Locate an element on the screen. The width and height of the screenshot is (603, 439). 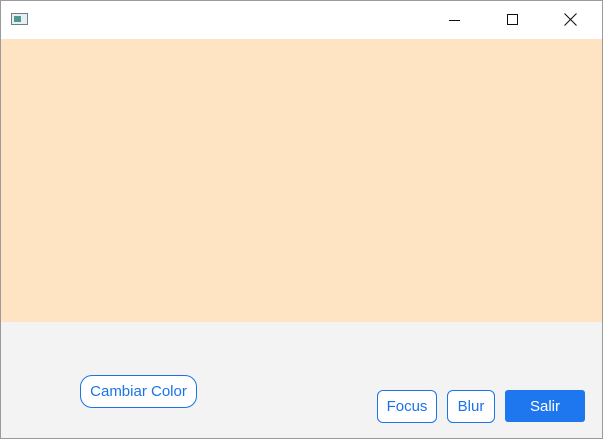
minimize-button is located at coordinates (455, 20).